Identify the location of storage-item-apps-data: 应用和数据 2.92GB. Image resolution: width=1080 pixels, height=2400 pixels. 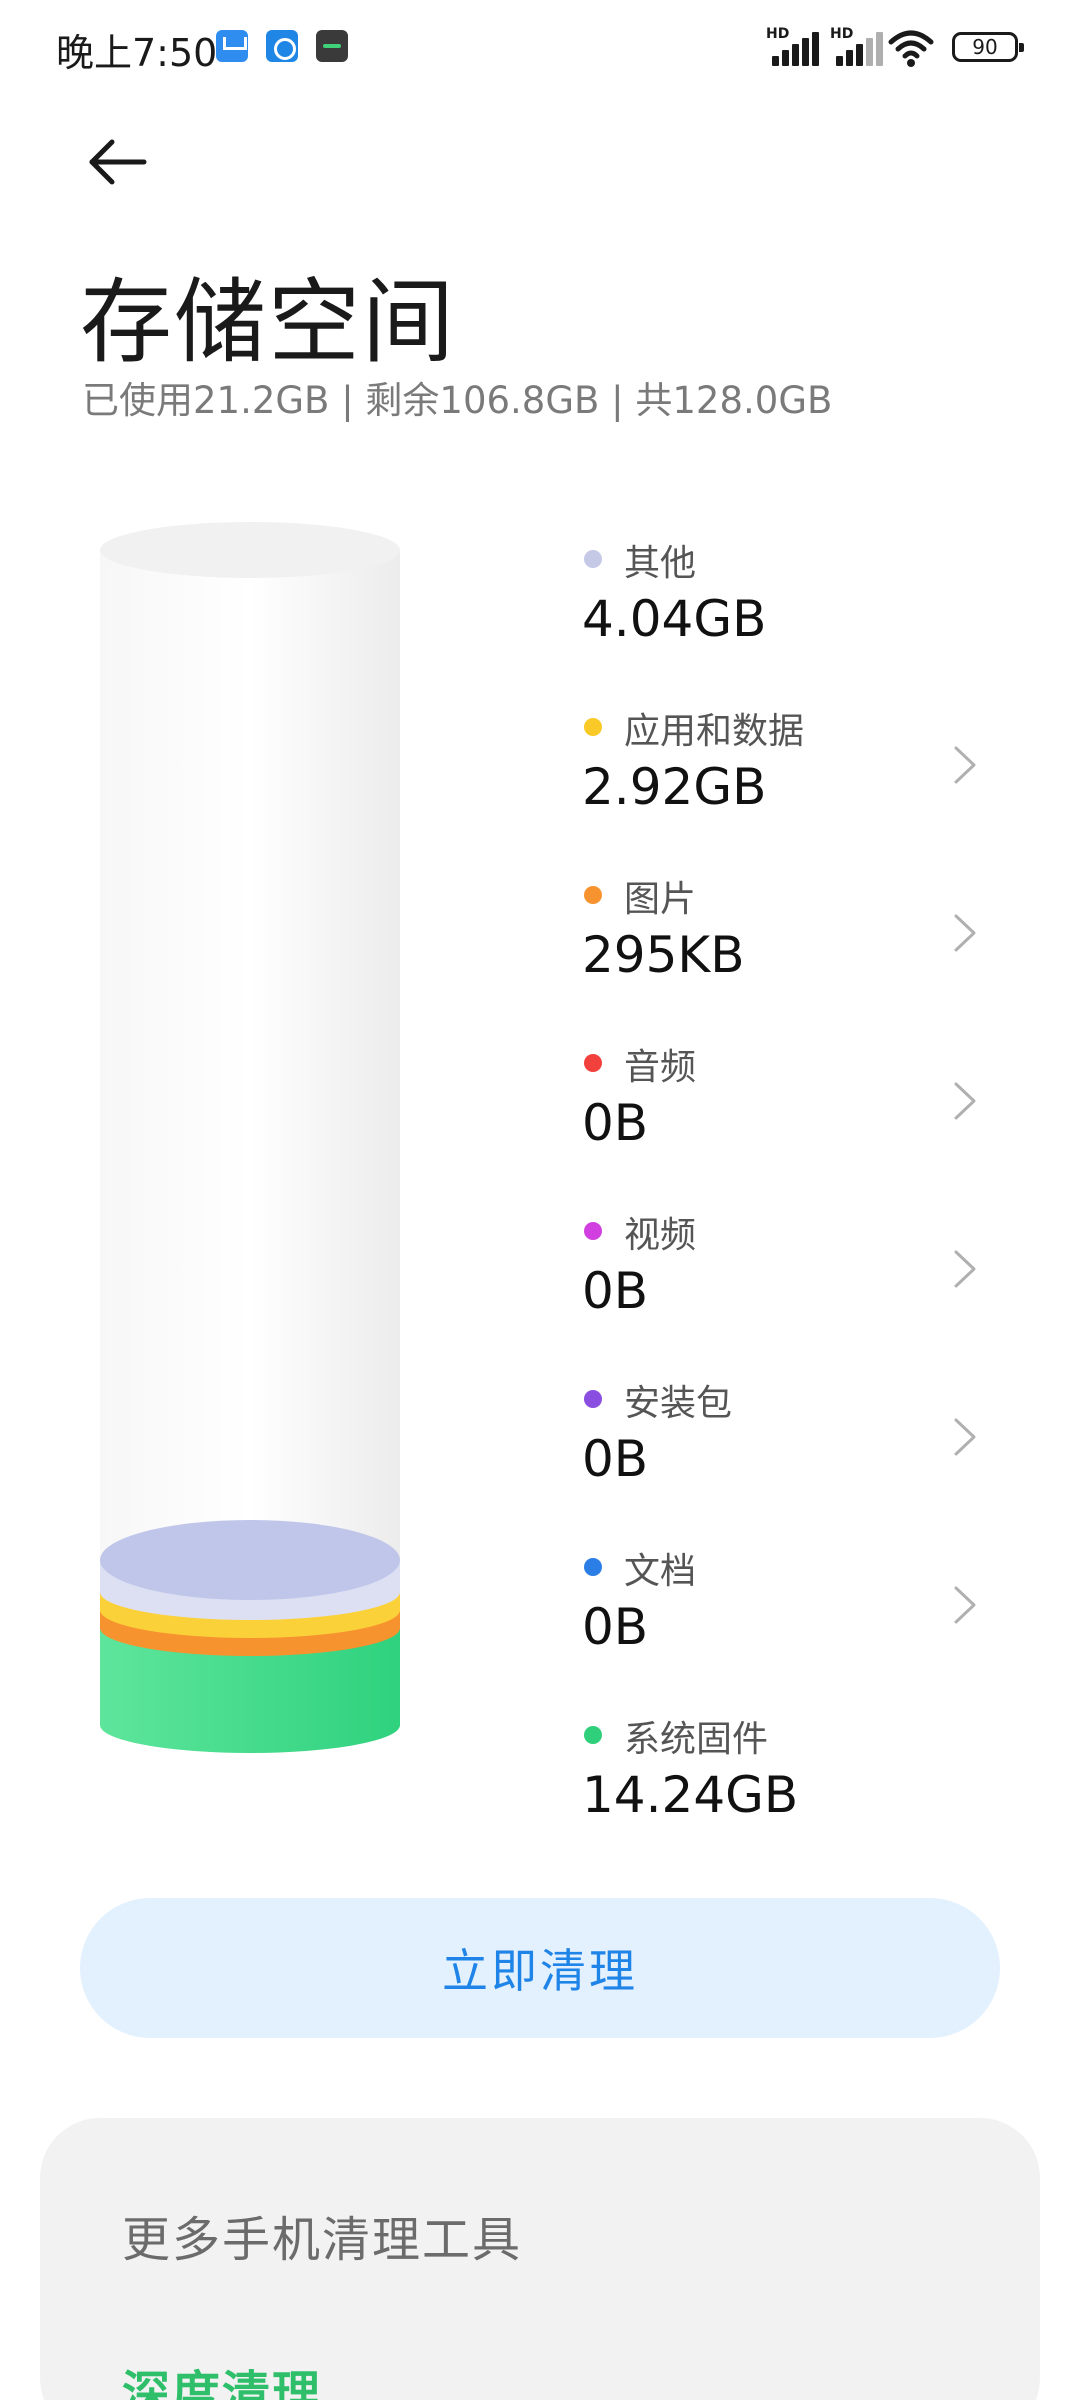
(790, 768).